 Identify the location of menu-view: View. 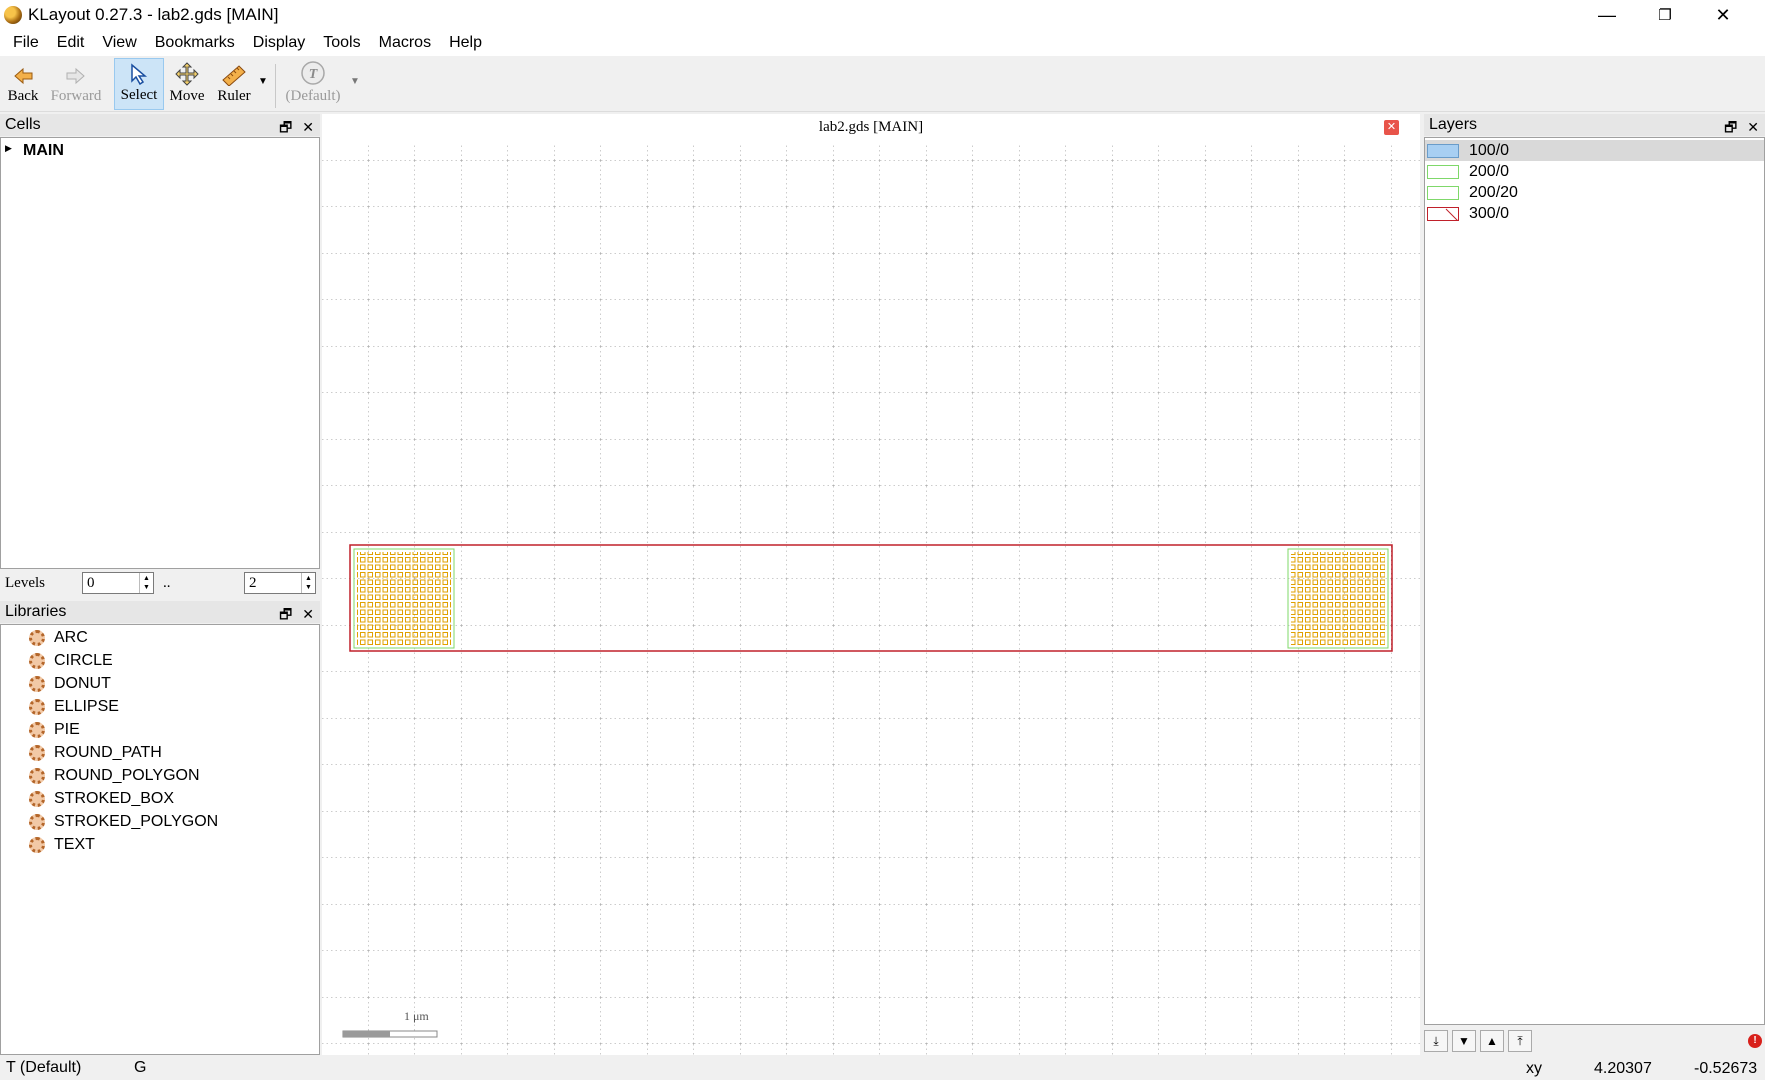
(119, 43).